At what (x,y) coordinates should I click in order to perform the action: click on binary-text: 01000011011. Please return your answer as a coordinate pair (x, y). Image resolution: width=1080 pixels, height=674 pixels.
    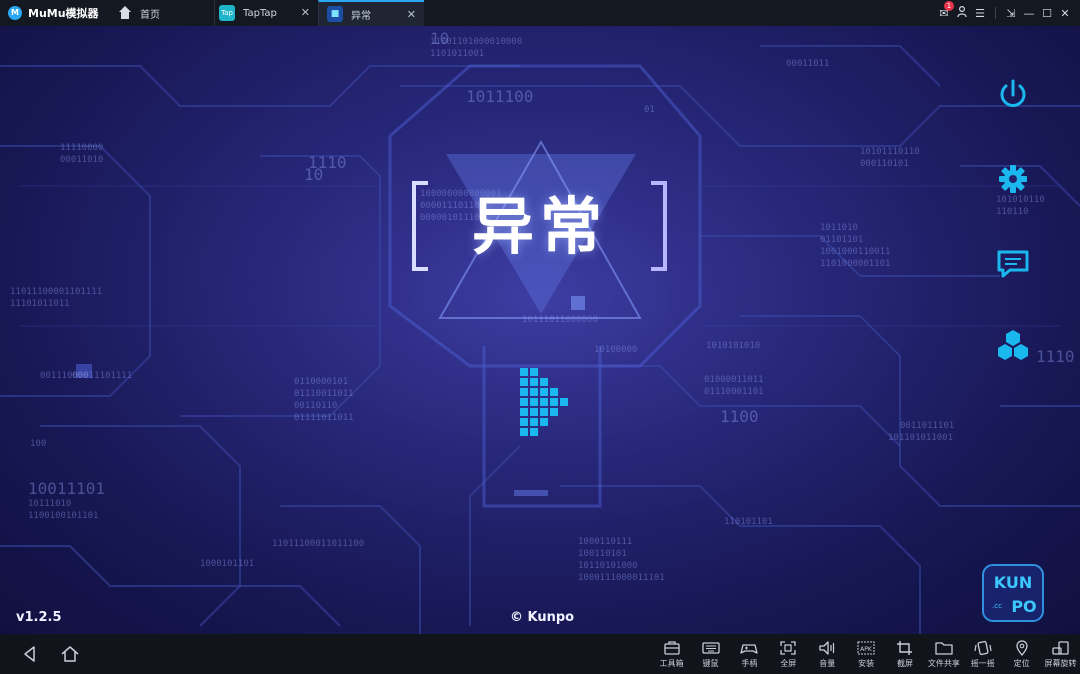
    Looking at the image, I should click on (734, 380).